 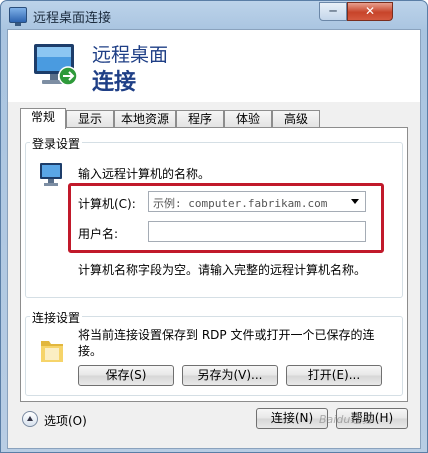 What do you see at coordinates (144, 174) in the screenshot?
I see `login-description: 输入远程计算机的名称。` at bounding box center [144, 174].